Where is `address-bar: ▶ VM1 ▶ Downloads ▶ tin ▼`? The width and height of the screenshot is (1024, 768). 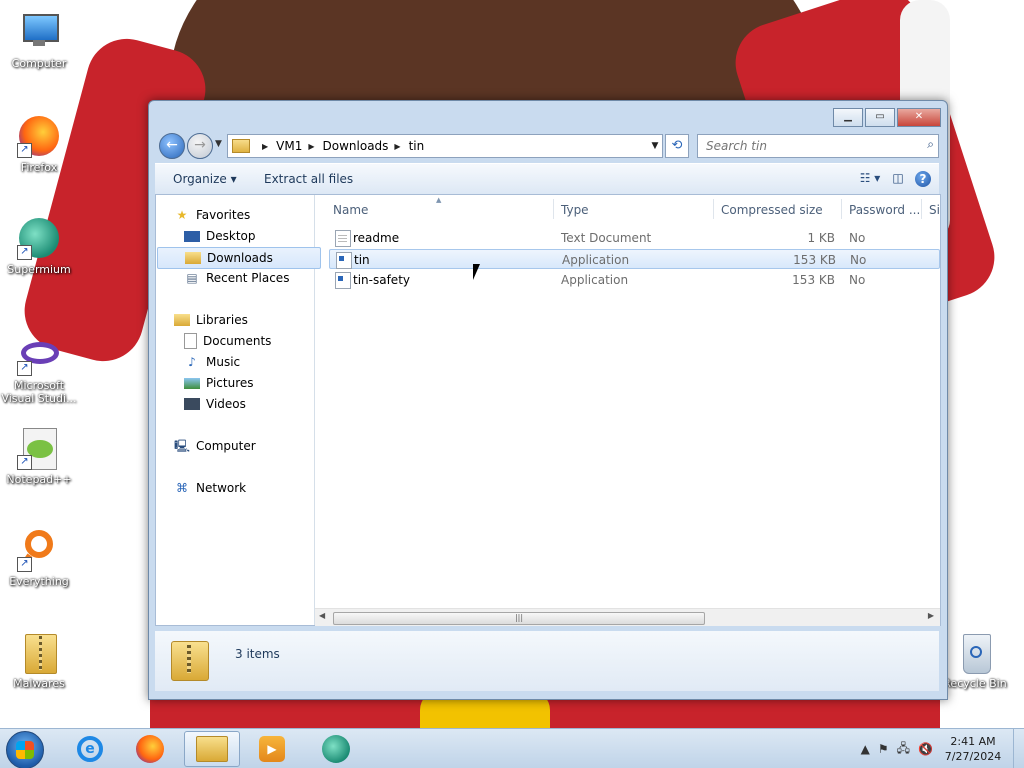
address-bar: ▶ VM1 ▶ Downloads ▶ tin ▼ is located at coordinates (445, 146).